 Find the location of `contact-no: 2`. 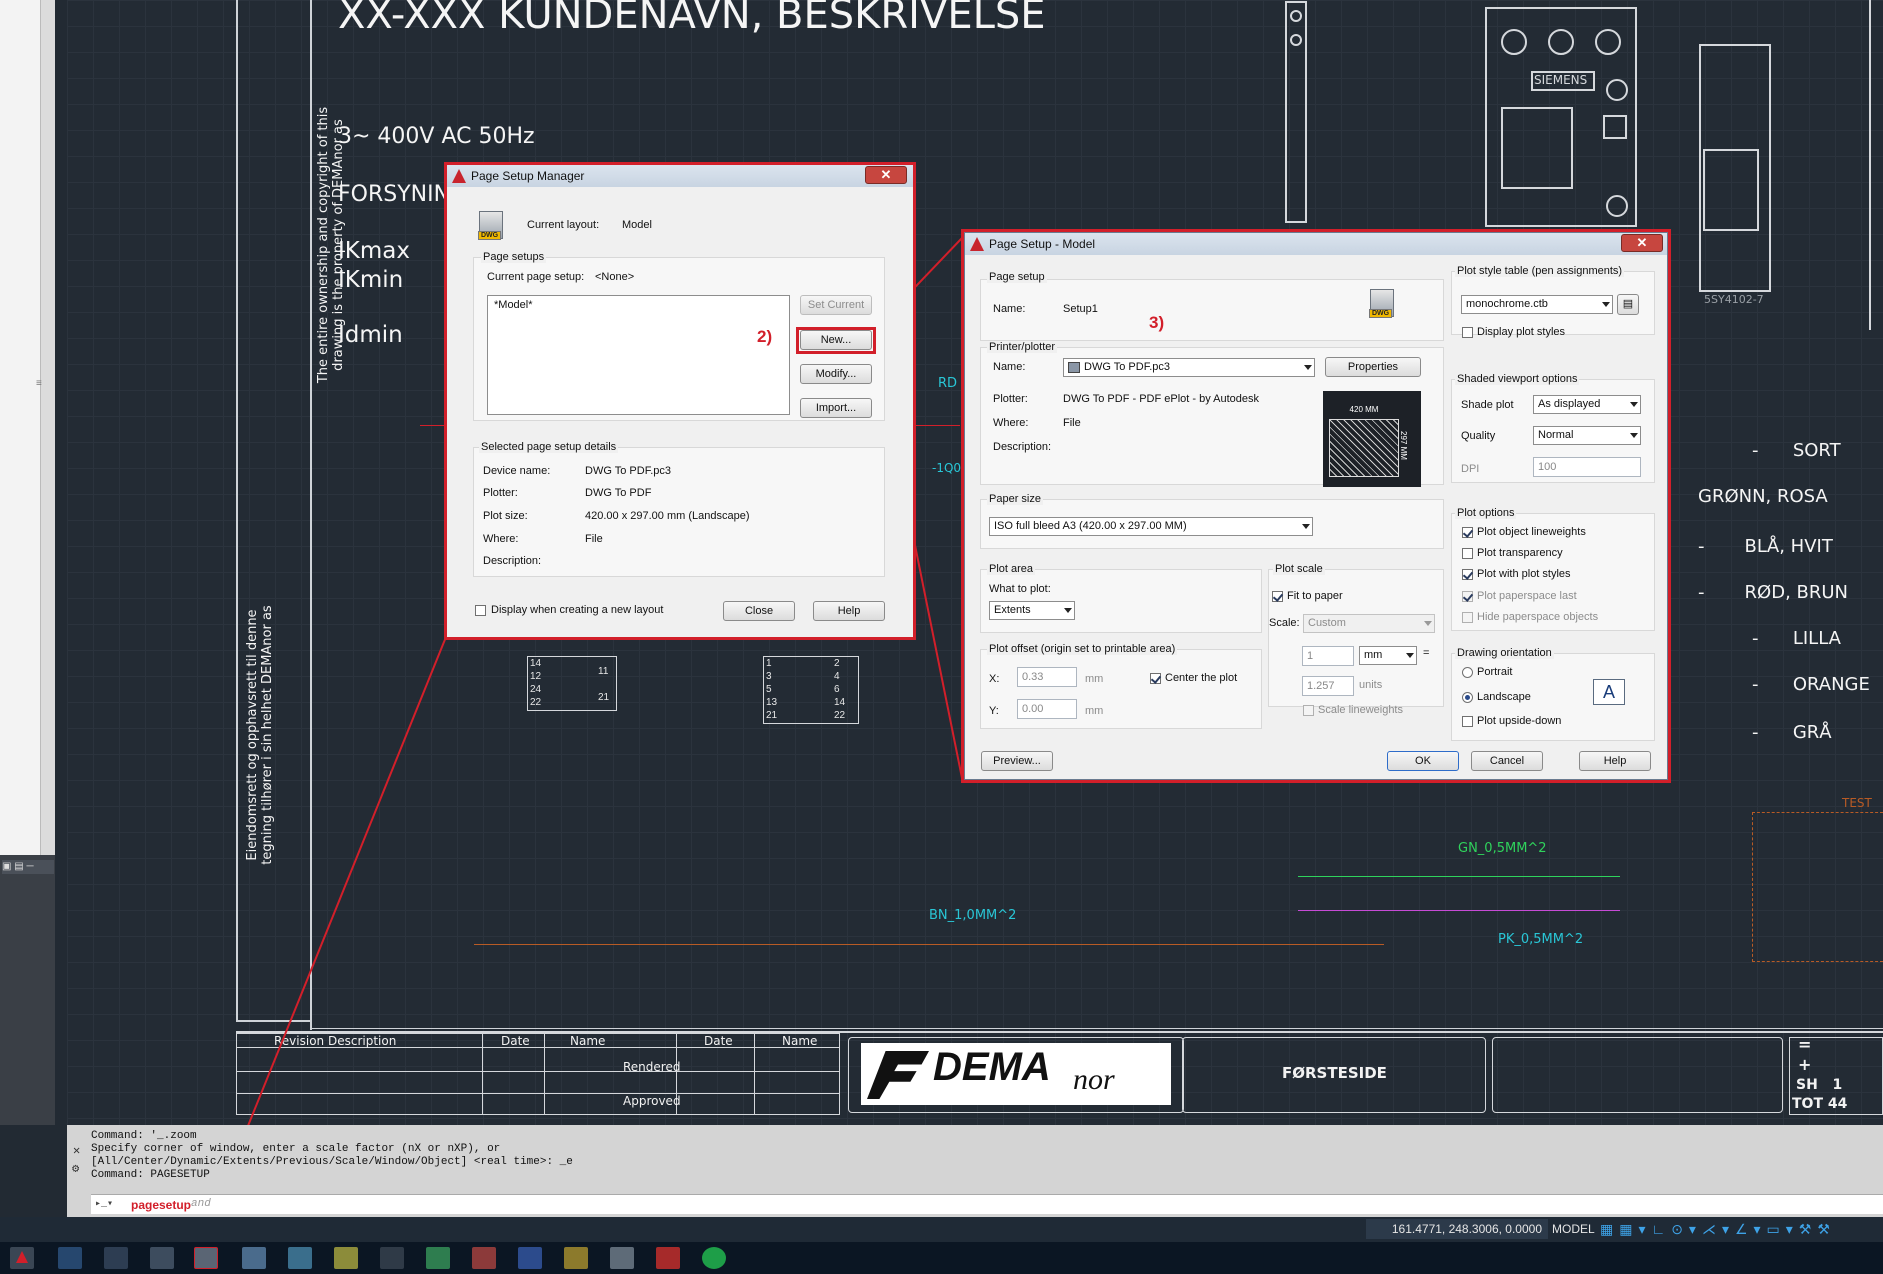

contact-no: 2 is located at coordinates (837, 663).